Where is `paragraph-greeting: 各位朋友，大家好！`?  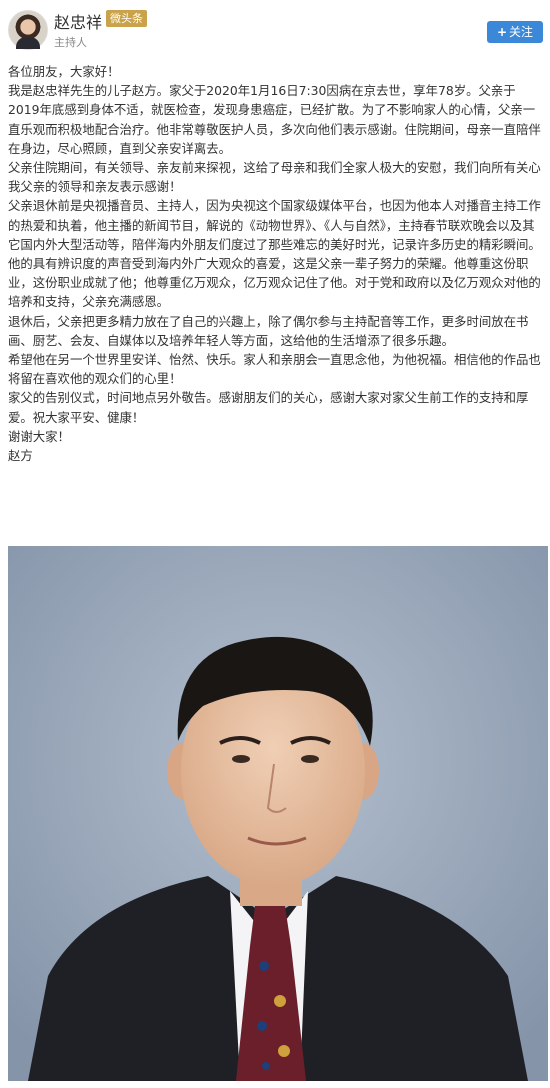
paragraph-greeting: 各位朋友，大家好！ is located at coordinates (64, 71).